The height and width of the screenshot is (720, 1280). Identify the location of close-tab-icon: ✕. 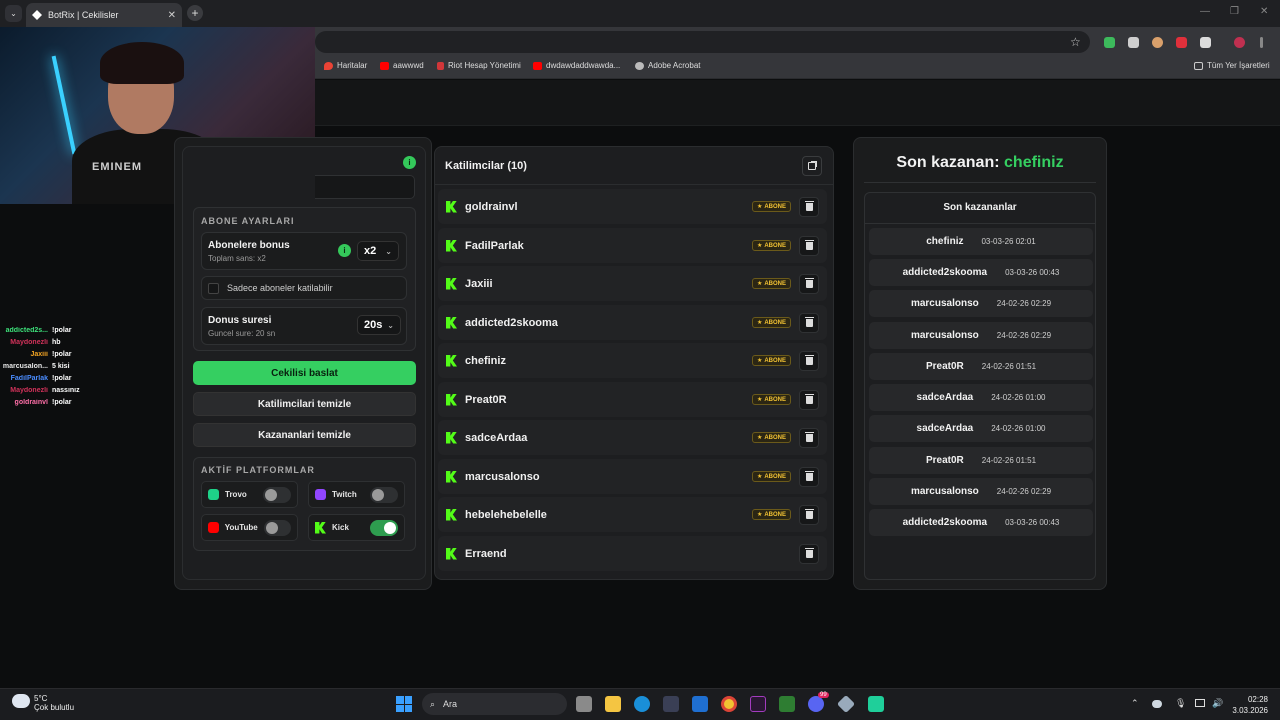
(172, 15).